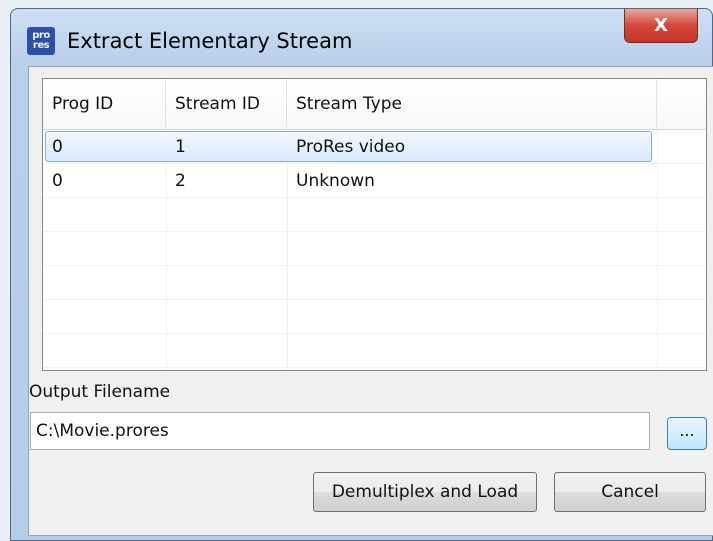  Describe the element at coordinates (472, 104) in the screenshot. I see `column-header-stream-type: Stream Type` at that location.